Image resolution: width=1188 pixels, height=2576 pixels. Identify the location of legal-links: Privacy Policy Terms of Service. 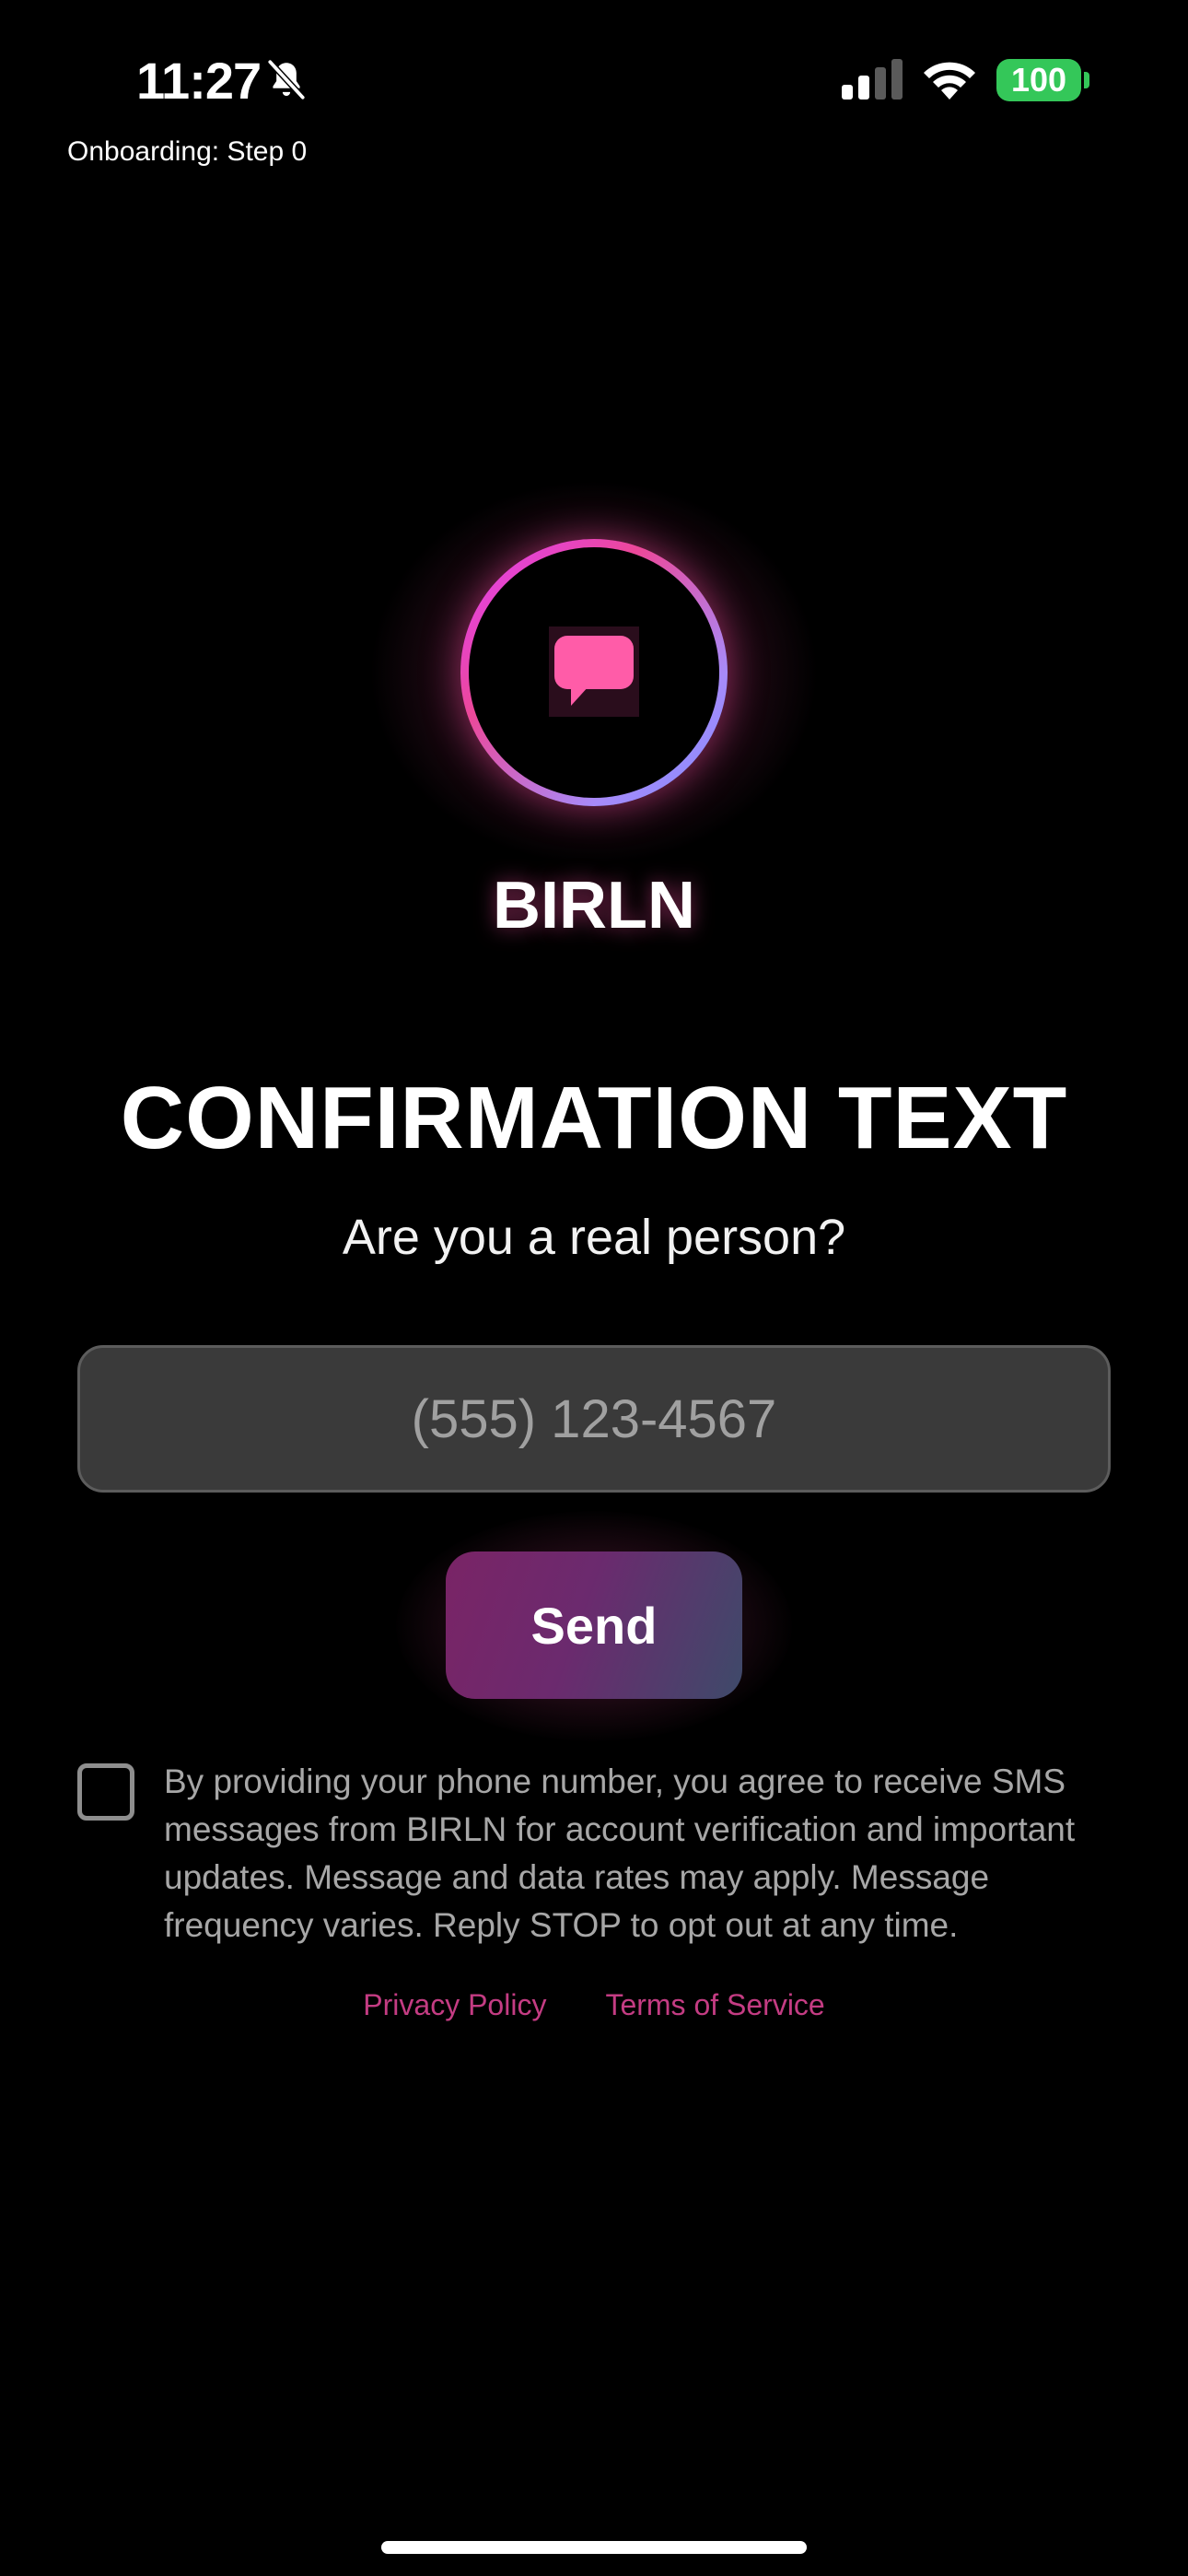
(594, 2005).